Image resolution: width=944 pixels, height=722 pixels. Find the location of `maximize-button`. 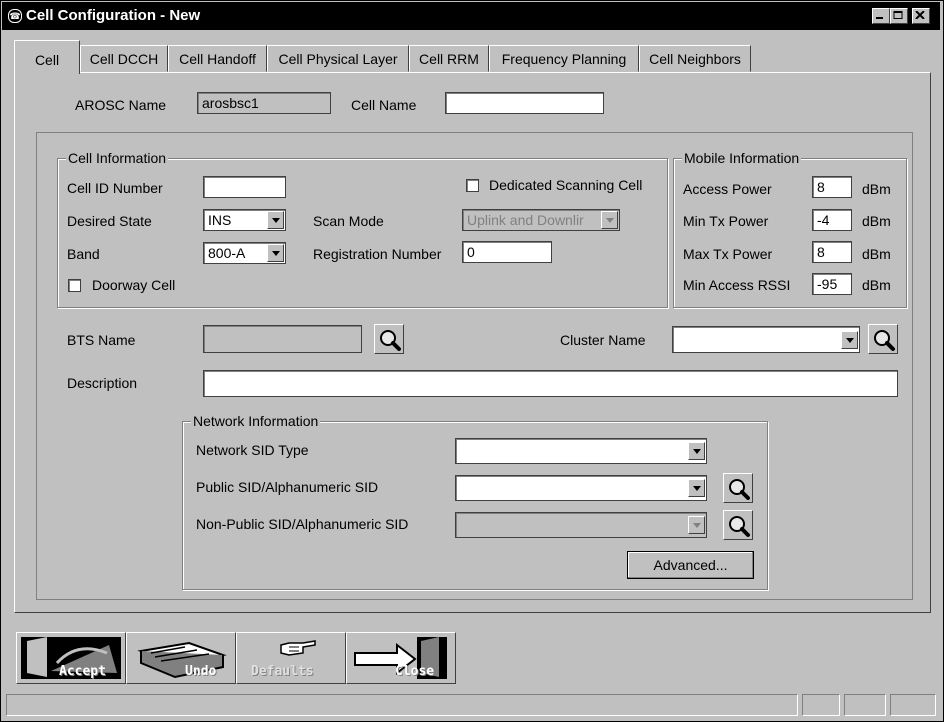

maximize-button is located at coordinates (899, 16).